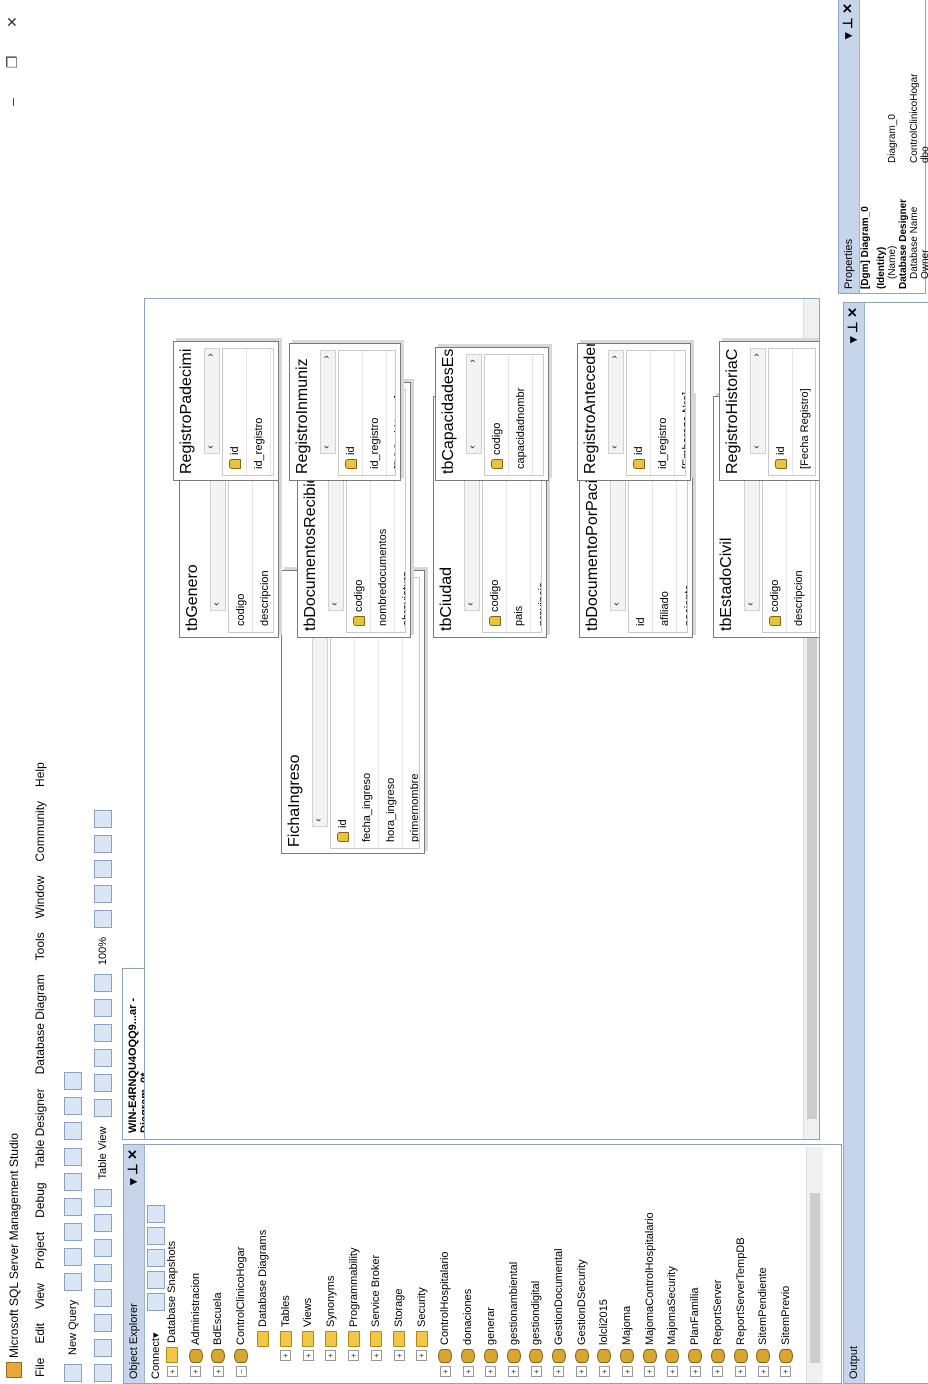 This screenshot has width=928, height=1384. I want to click on manage-indexes-icon, so click(103, 893).